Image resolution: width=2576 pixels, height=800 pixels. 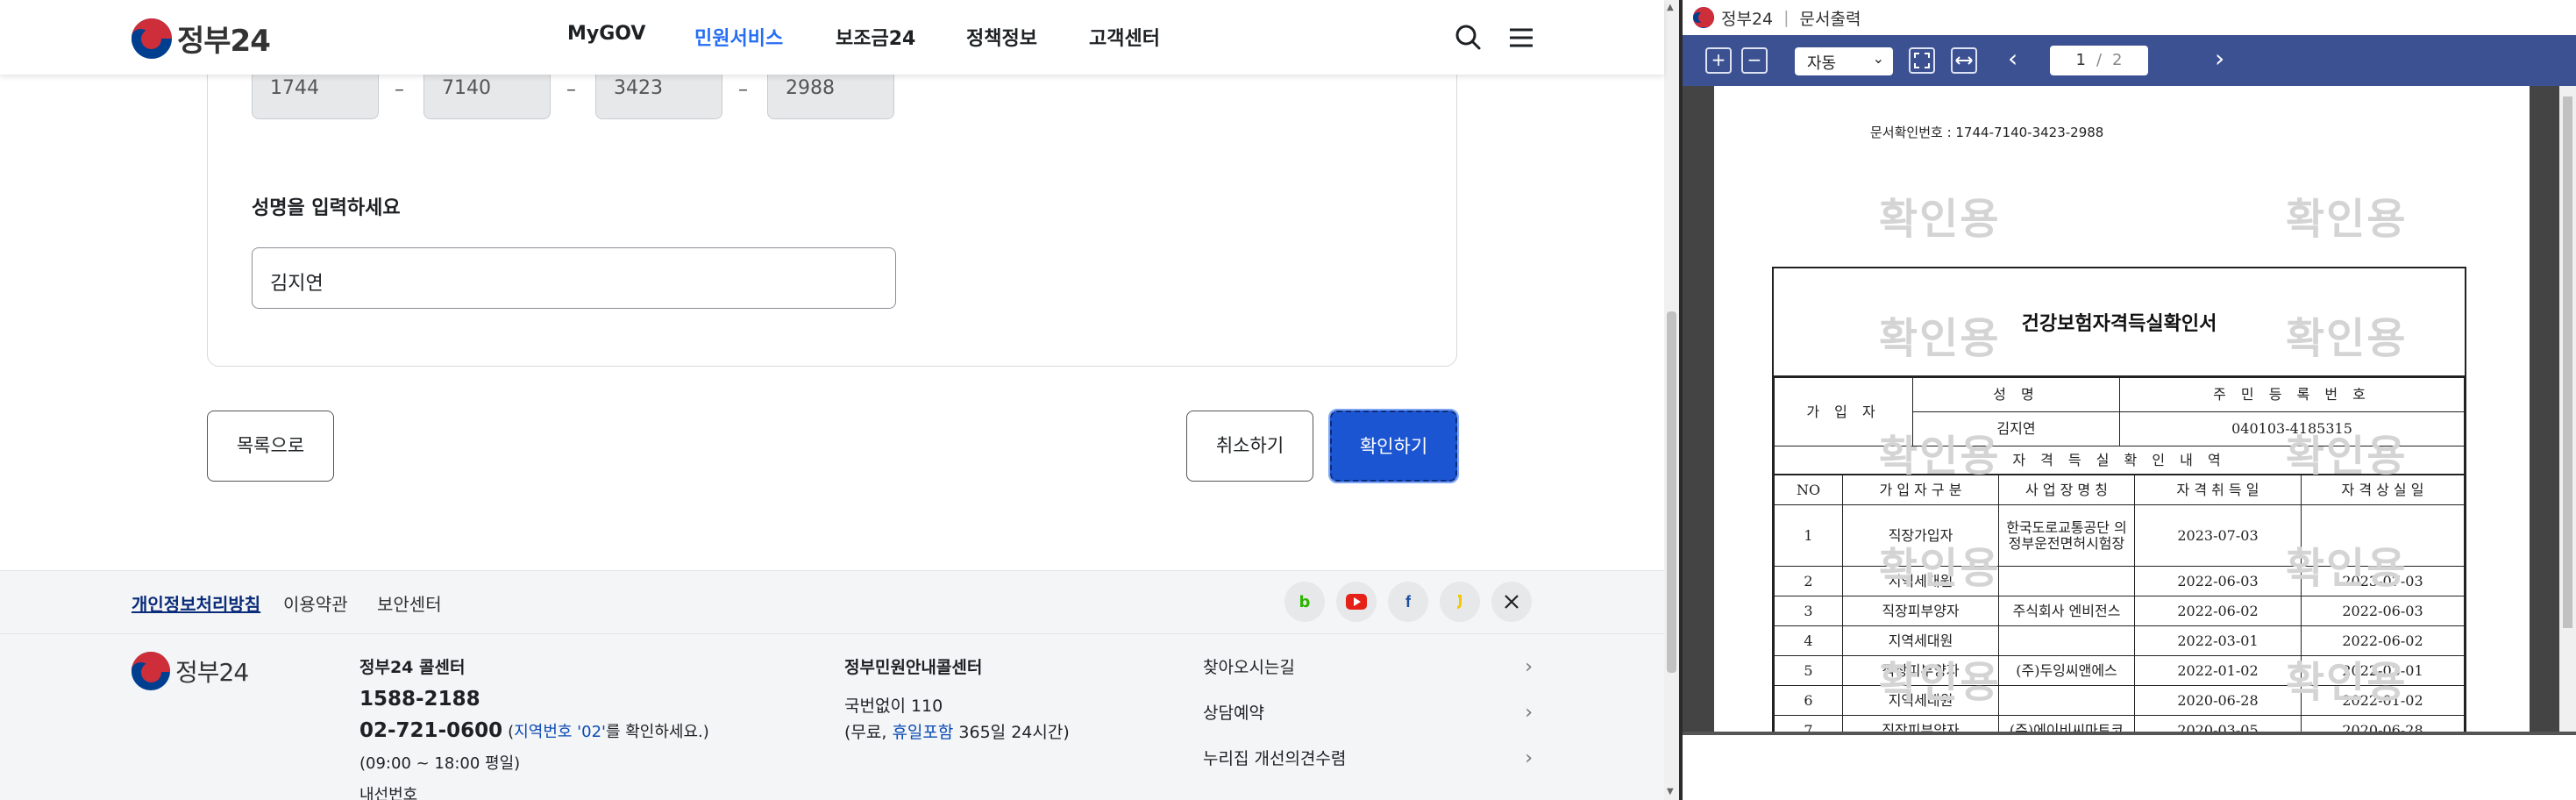 What do you see at coordinates (574, 278) in the screenshot?
I see `name-input: 김지연` at bounding box center [574, 278].